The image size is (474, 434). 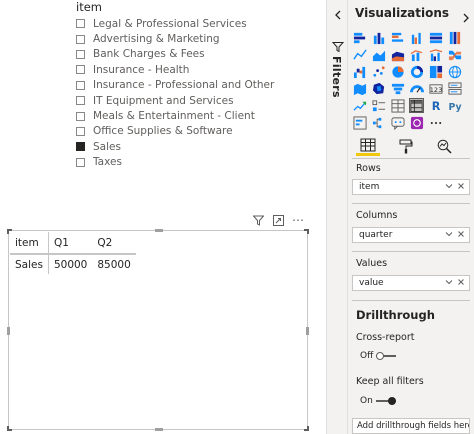 What do you see at coordinates (411, 426) in the screenshot?
I see `drillthrough-well: Add drillthrough fields here` at bounding box center [411, 426].